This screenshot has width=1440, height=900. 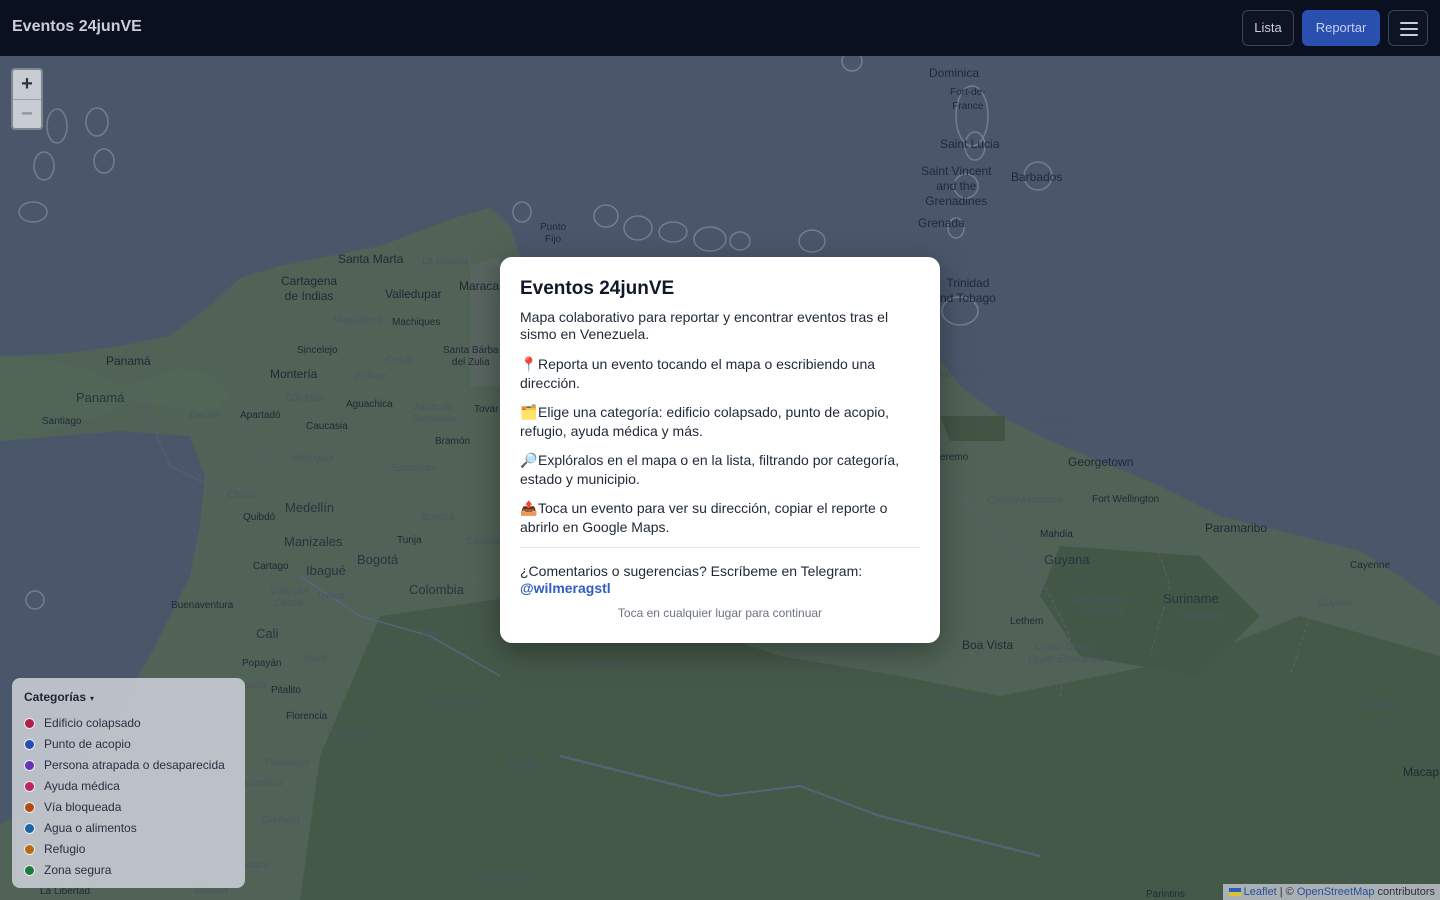 What do you see at coordinates (307, 716) in the screenshot?
I see `map-label: Florencia` at bounding box center [307, 716].